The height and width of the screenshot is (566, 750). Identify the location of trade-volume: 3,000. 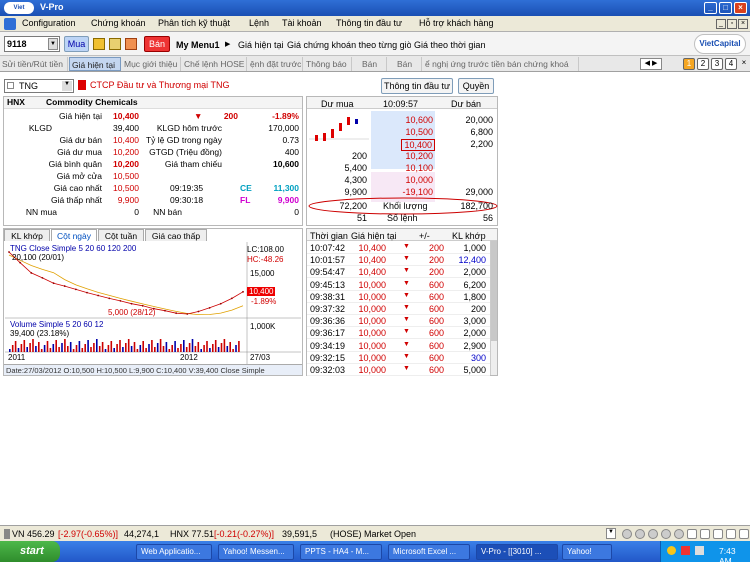
(474, 321).